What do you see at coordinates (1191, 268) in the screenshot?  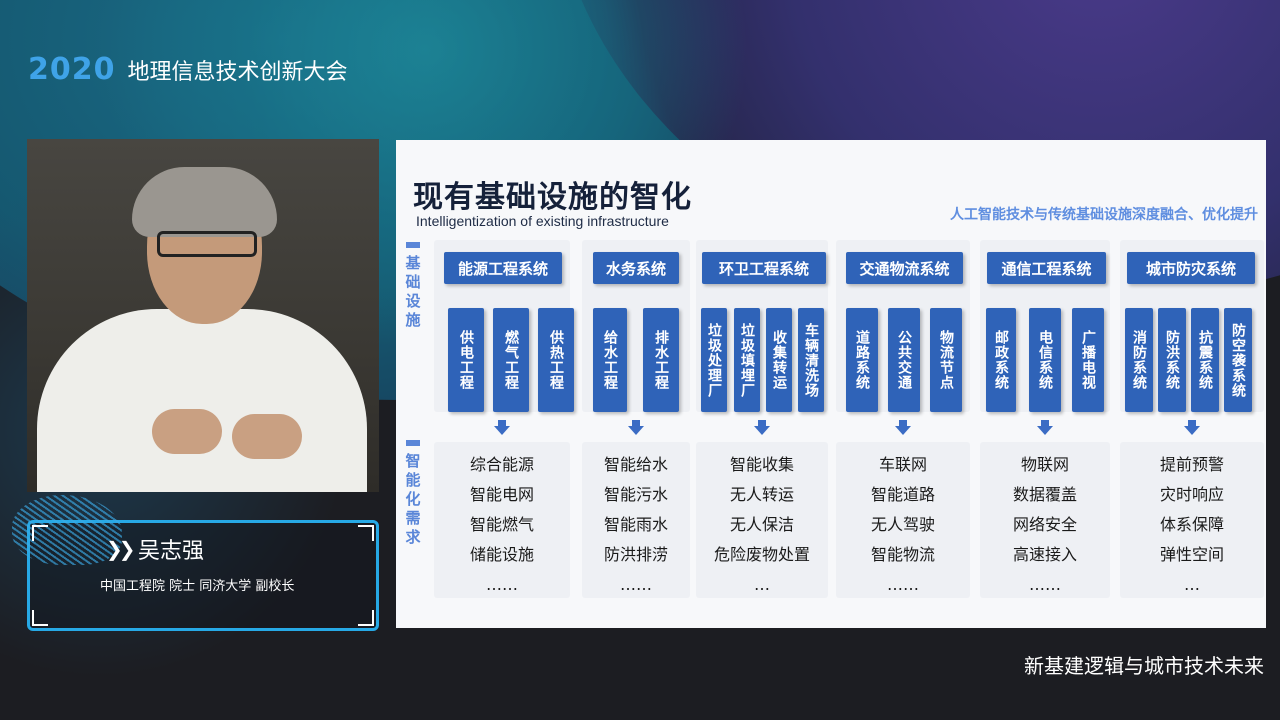 I see `system-header: 城市防灾系统` at bounding box center [1191, 268].